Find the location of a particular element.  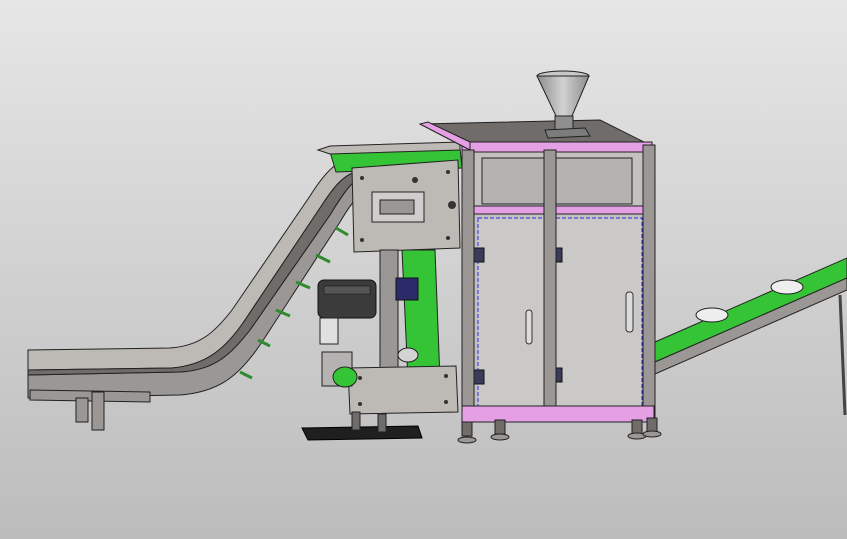

upper-window is located at coordinates (557, 181).